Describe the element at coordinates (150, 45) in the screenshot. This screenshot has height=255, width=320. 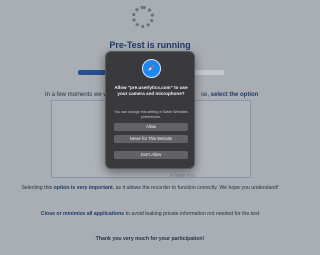
I see `page-title: Pre-Test is running` at that location.